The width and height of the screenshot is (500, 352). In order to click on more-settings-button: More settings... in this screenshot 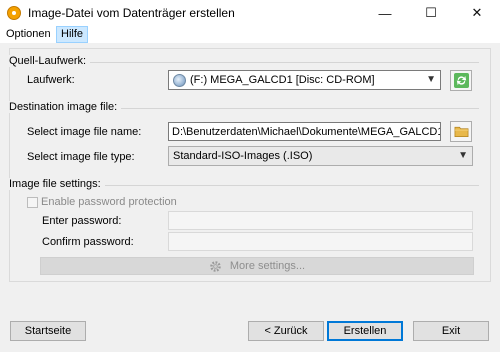, I will do `click(257, 266)`.